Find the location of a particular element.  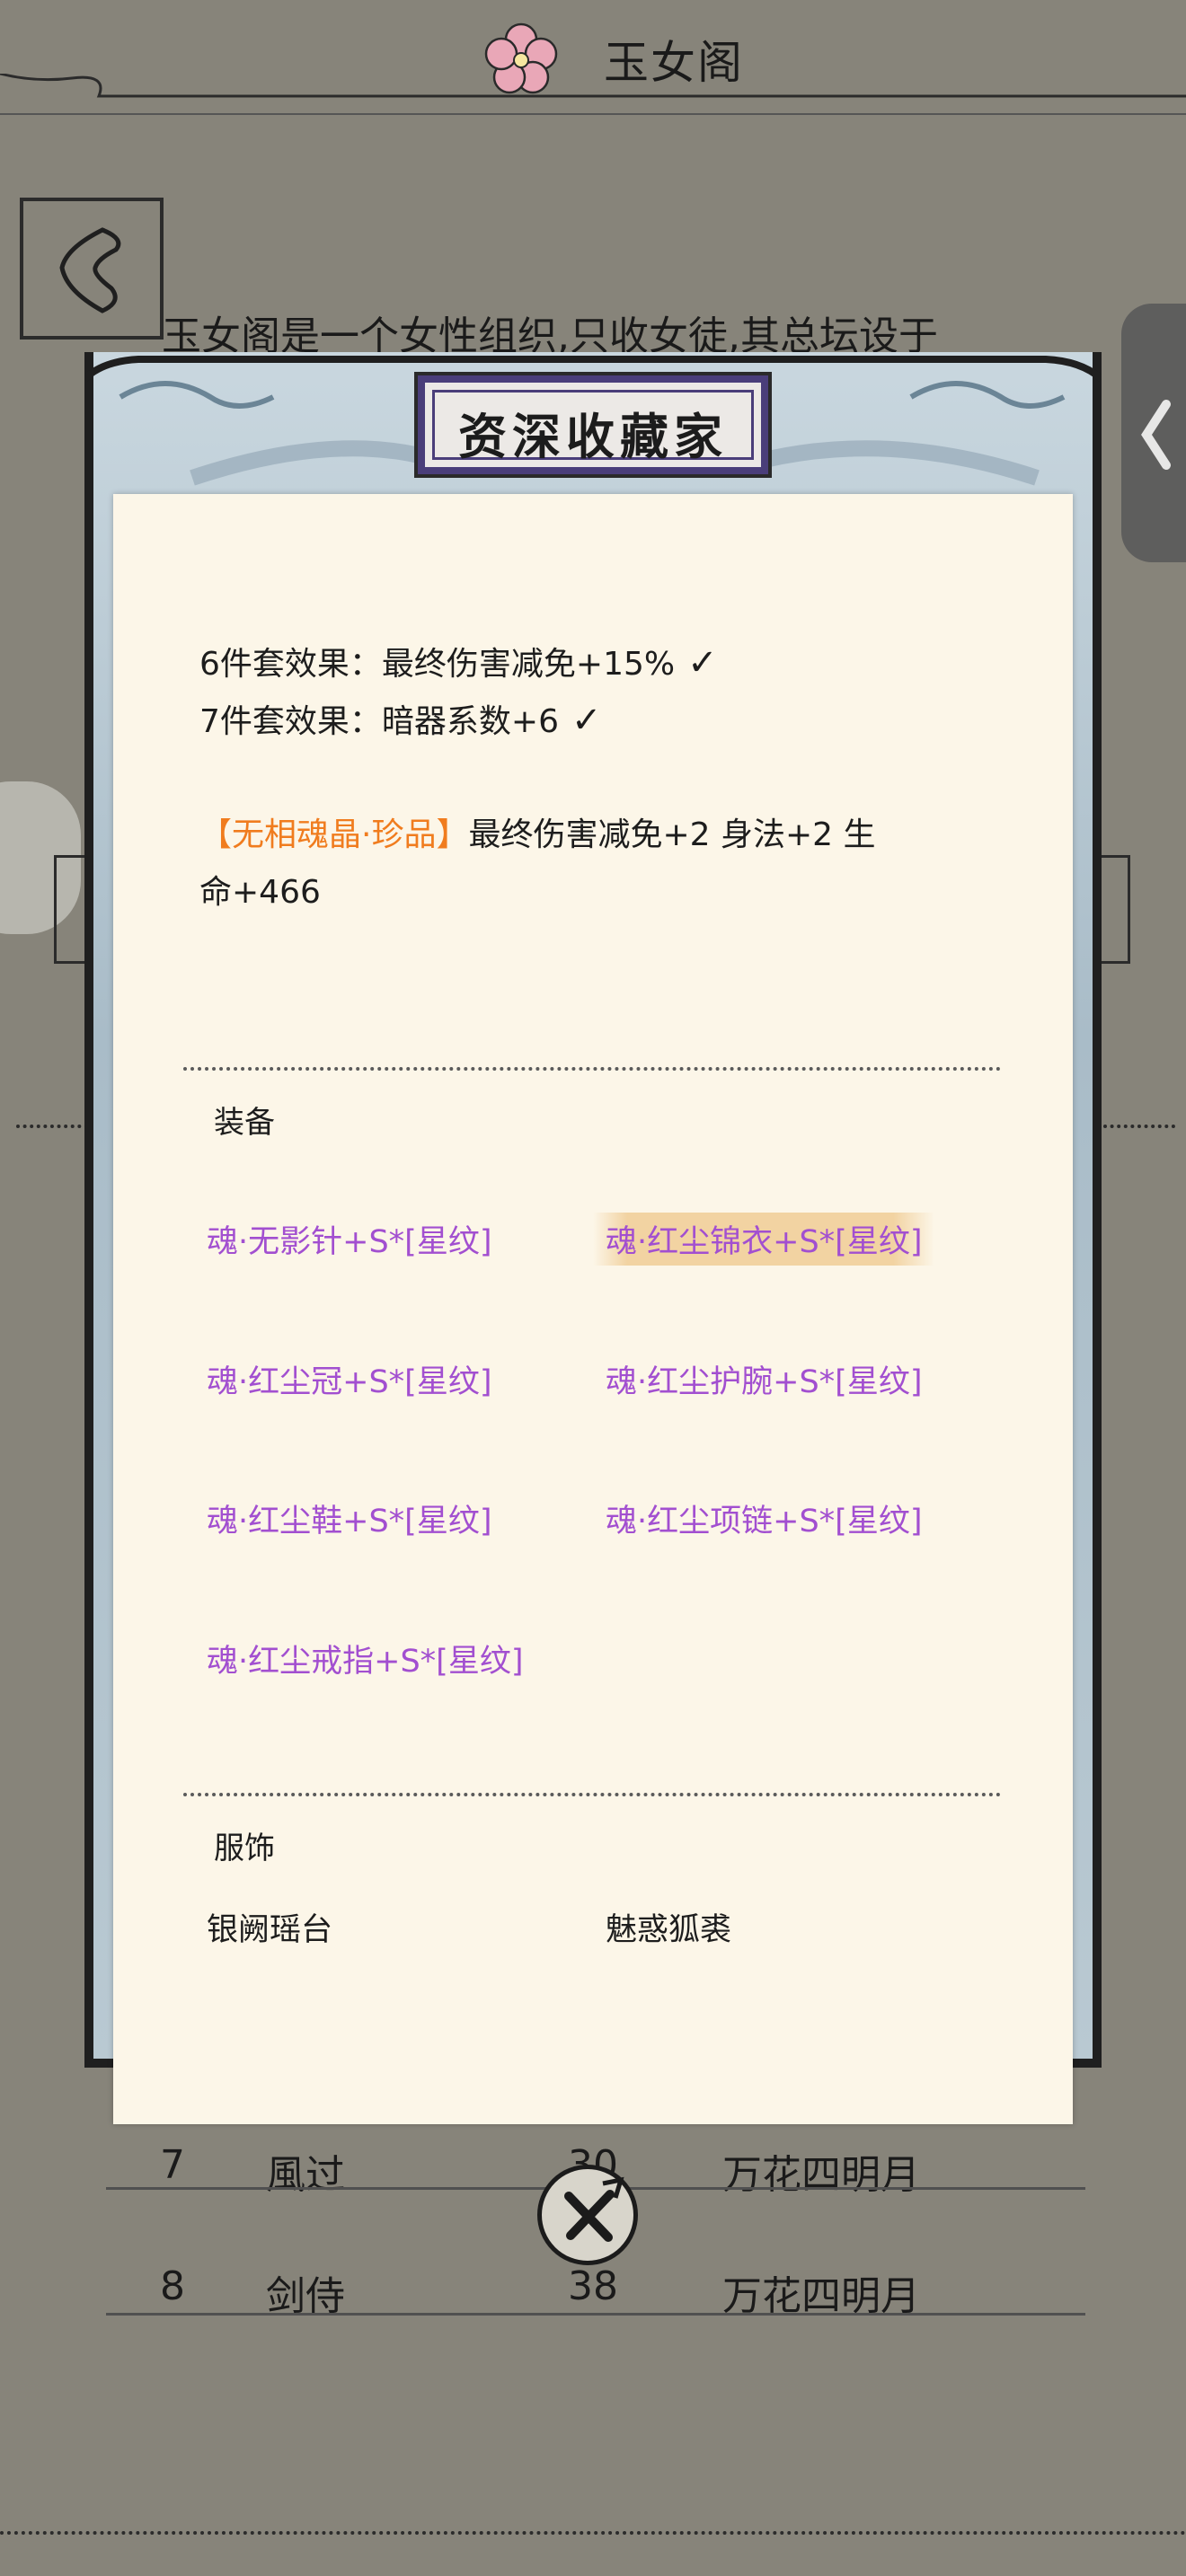

costume-item: 银阙瑶台 is located at coordinates (269, 1927).